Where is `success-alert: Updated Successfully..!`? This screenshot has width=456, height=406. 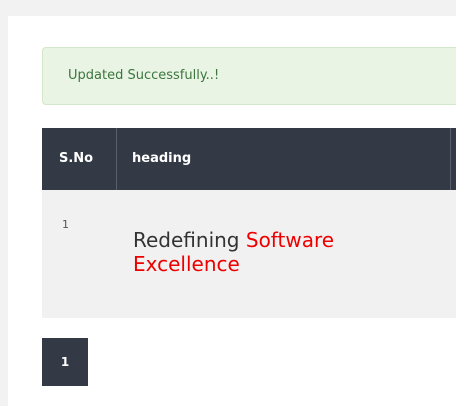 success-alert: Updated Successfully..! is located at coordinates (249, 76).